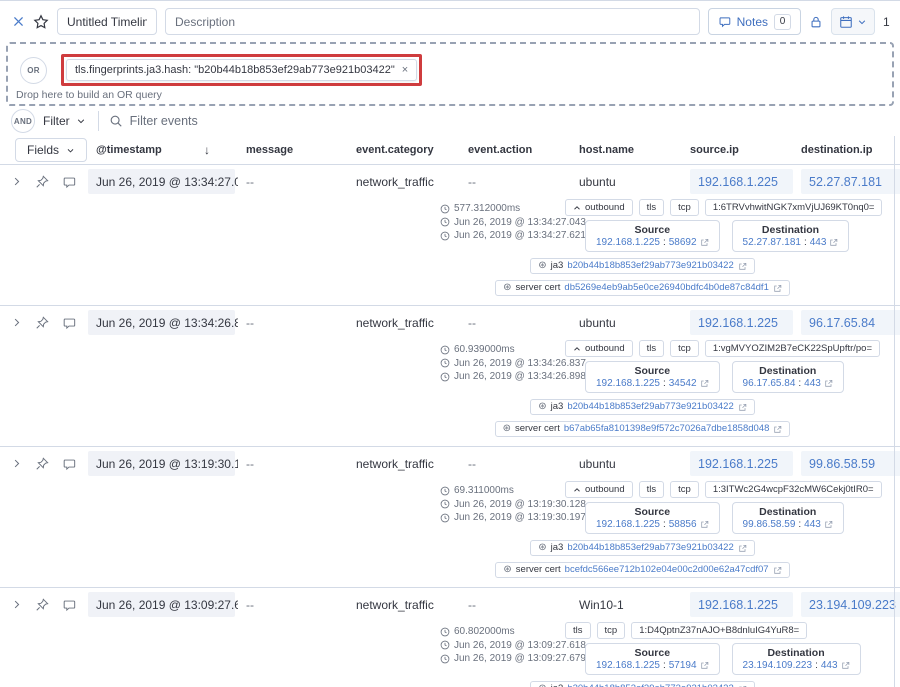 The width and height of the screenshot is (900, 687). I want to click on destination-ip-port-link: 23.194.109.223, so click(778, 665).